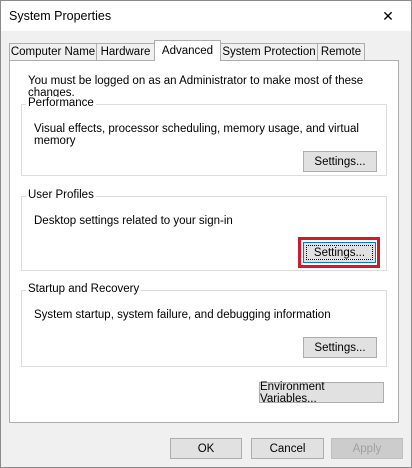 The image size is (412, 468). What do you see at coordinates (206, 448) in the screenshot?
I see `ok-button: OK` at bounding box center [206, 448].